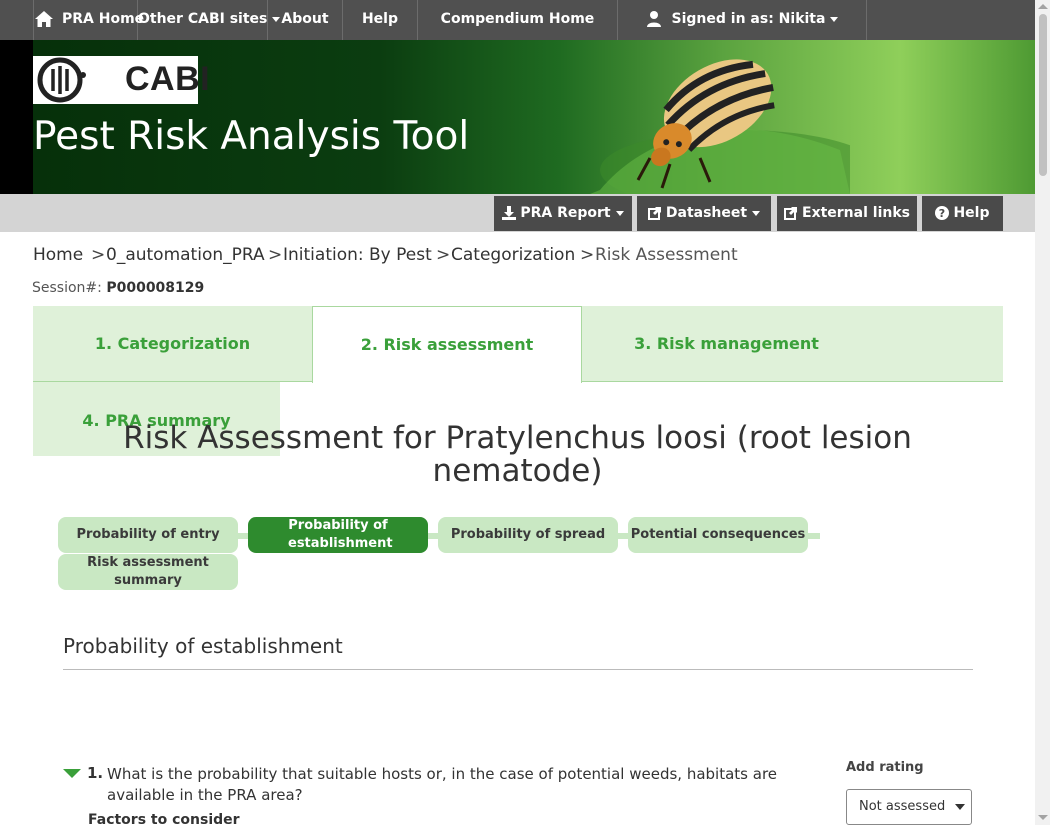 The image size is (1050, 828). I want to click on logo-text: CABI, so click(168, 79).